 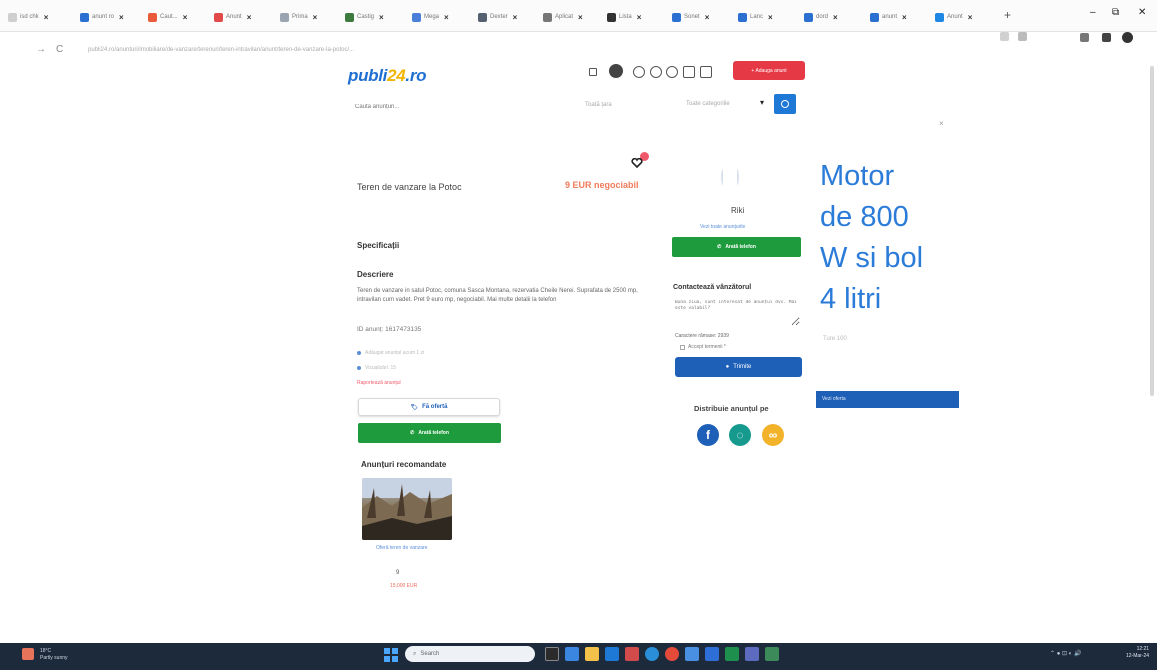 What do you see at coordinates (592, 654) in the screenshot?
I see `file-explorer-icon` at bounding box center [592, 654].